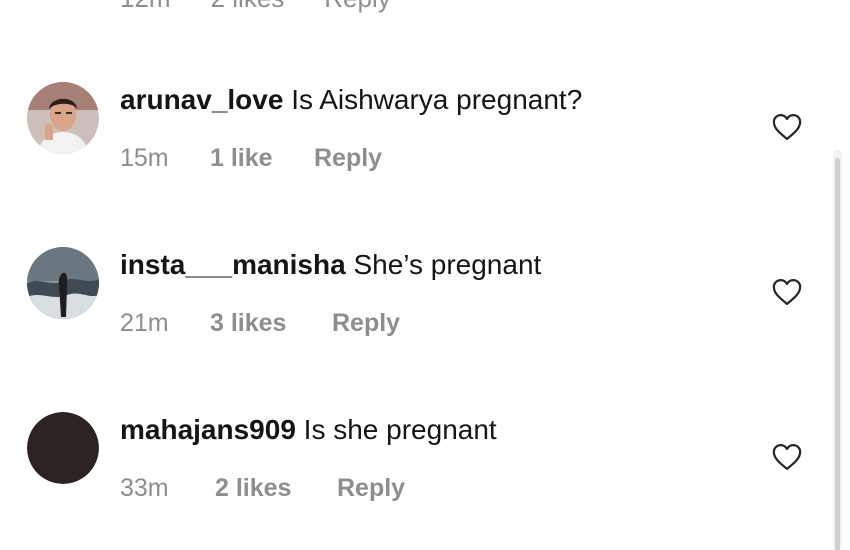 The height and width of the screenshot is (550, 850). I want to click on comment-body: arunav_love Is Aishwarya pregnant?, so click(351, 100).